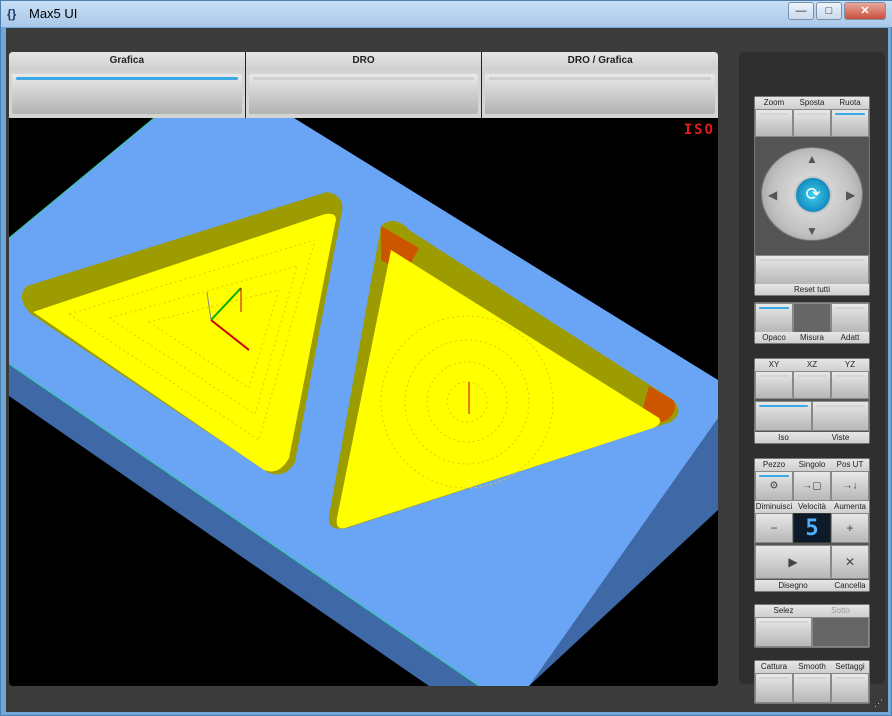 Image resolution: width=892 pixels, height=716 pixels. What do you see at coordinates (812, 231) in the screenshot?
I see `arrow-down-icon: ▼` at bounding box center [812, 231].